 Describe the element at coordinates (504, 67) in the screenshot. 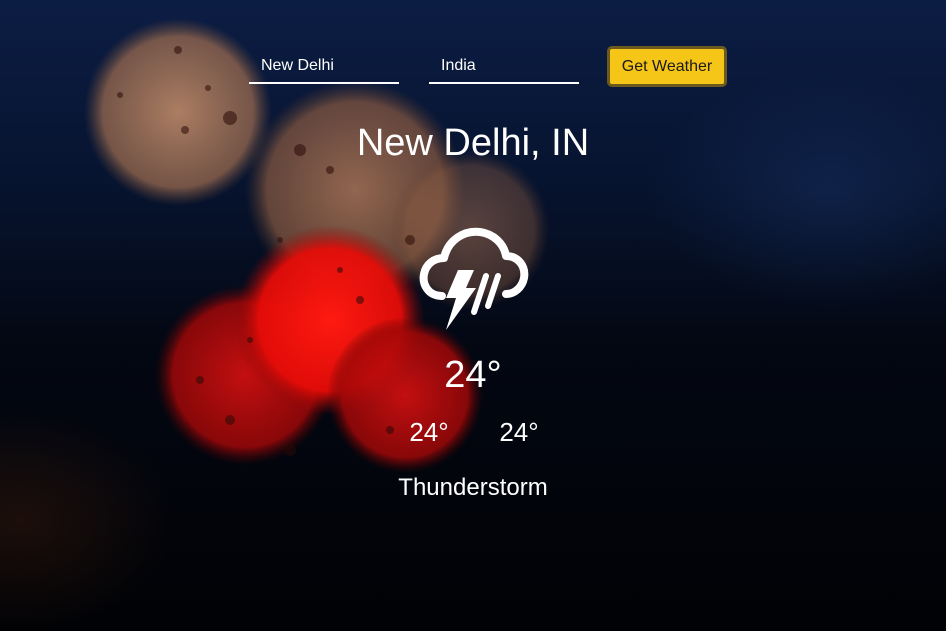

I see `country-input` at that location.